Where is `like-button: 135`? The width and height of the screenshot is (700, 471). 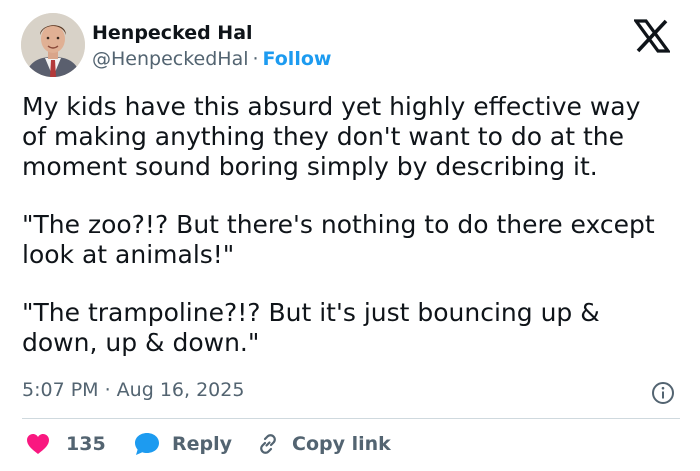 like-button: 135 is located at coordinates (66, 444).